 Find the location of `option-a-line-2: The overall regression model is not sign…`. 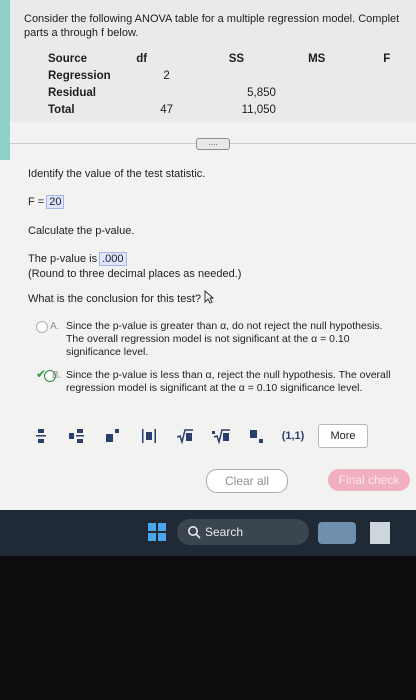

option-a-line-2: The overall regression model is not sign… is located at coordinates (208, 339).